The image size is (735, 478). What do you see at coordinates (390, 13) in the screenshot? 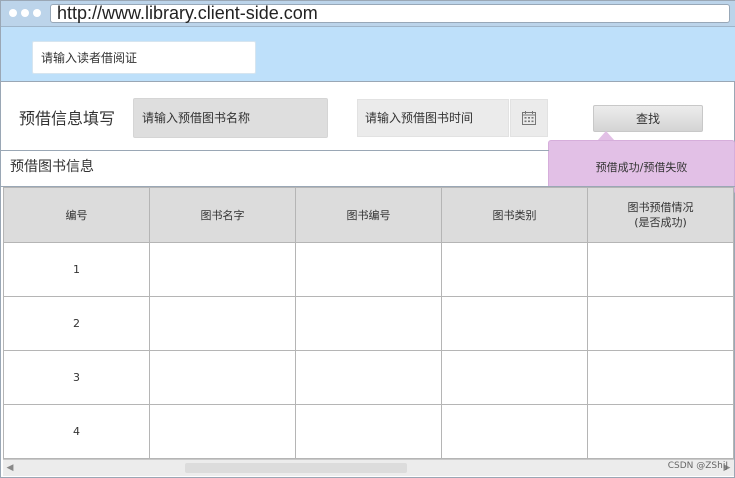
I see `address-bar: http://www.library.client-side.com` at bounding box center [390, 13].